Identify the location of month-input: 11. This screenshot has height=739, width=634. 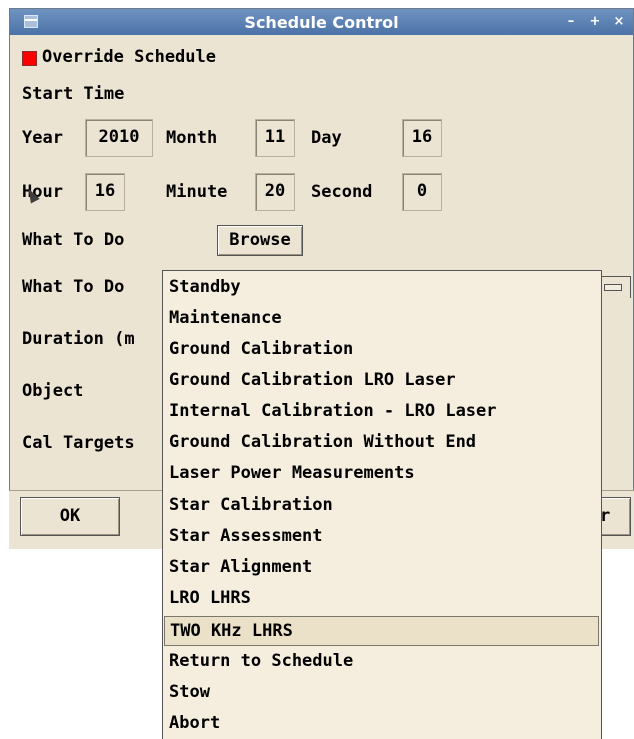
(275, 138).